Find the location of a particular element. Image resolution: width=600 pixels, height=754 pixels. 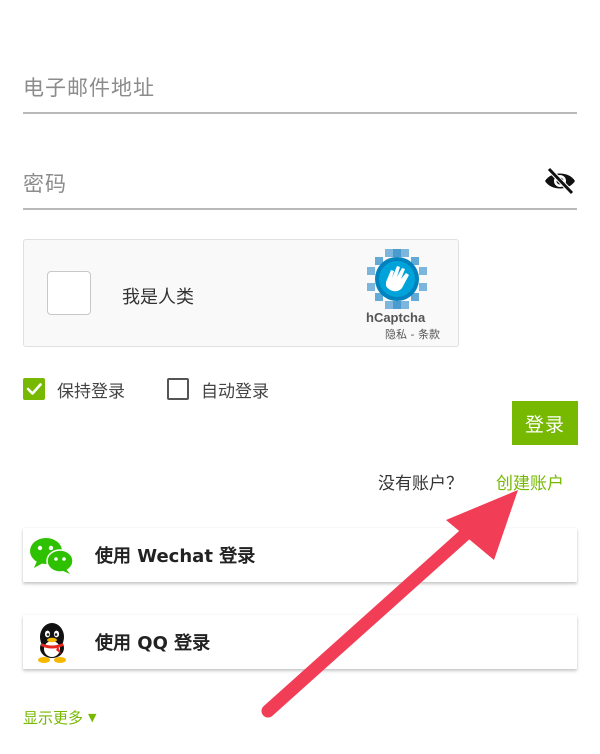

captcha-checkbox is located at coordinates (69, 293).